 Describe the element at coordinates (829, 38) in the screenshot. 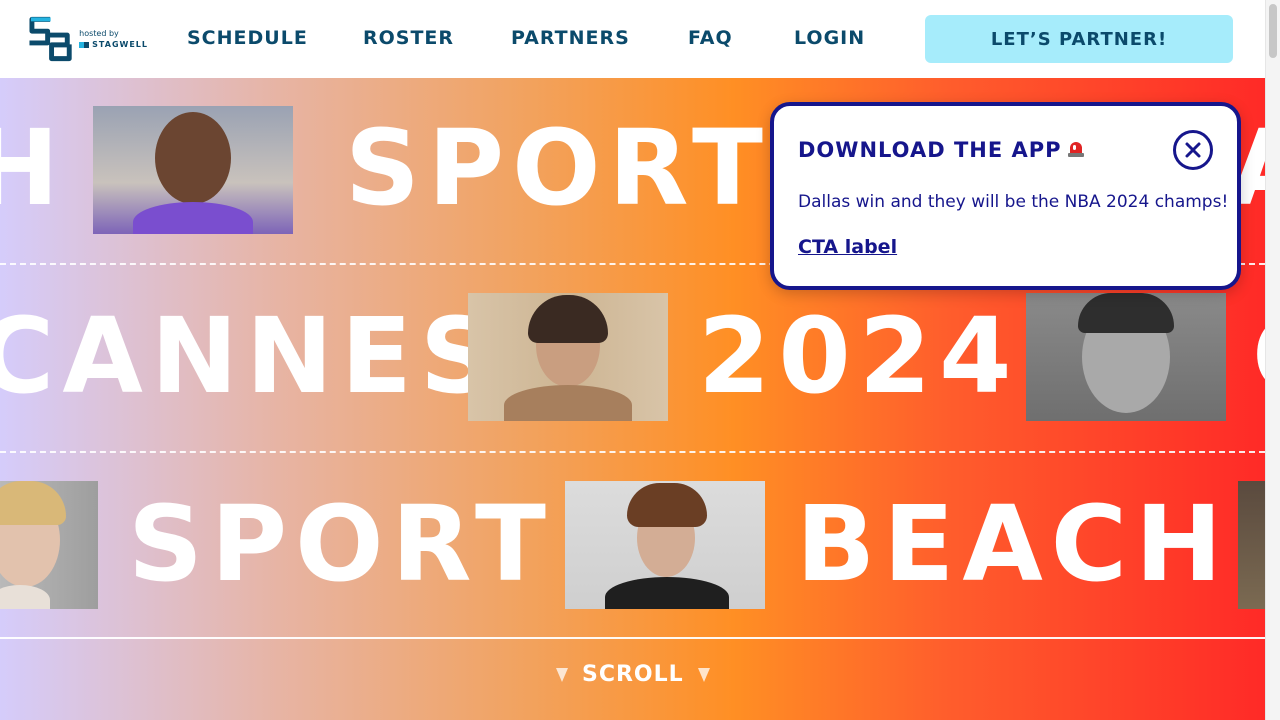

I see `nav-login: LOGIN` at that location.